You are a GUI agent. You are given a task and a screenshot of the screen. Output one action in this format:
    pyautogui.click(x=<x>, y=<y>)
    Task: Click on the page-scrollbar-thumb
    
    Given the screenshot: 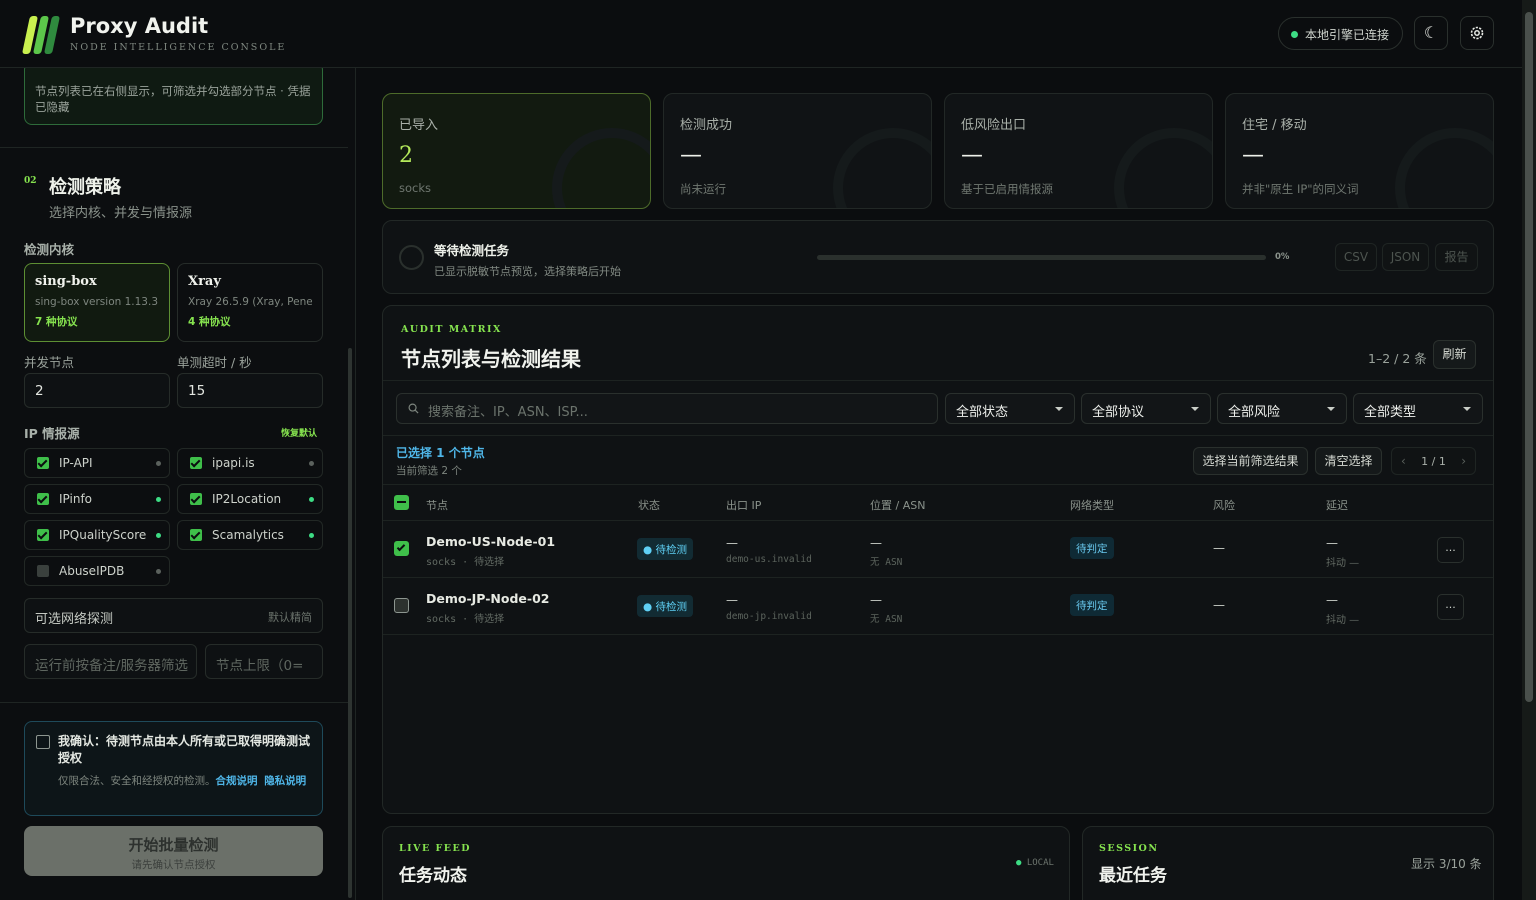 What is the action you would take?
    pyautogui.click(x=1529, y=357)
    